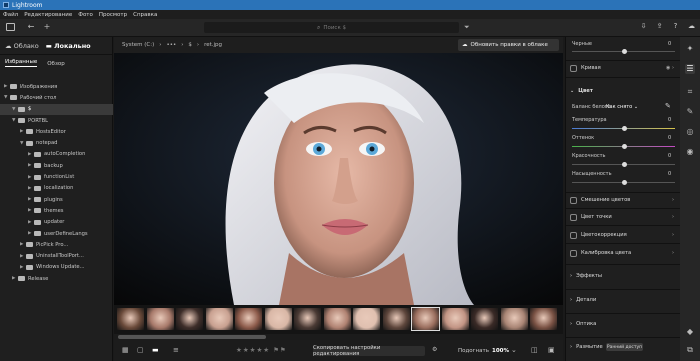 This screenshot has width=700, height=361. Describe the element at coordinates (623, 276) in the screenshot. I see `effects-group: › Эффекты` at that location.